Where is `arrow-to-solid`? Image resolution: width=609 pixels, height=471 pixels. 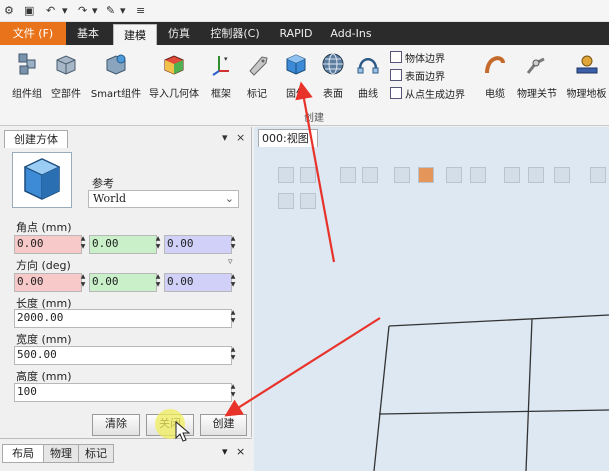
arrow-to-solid is located at coordinates (315, 172).